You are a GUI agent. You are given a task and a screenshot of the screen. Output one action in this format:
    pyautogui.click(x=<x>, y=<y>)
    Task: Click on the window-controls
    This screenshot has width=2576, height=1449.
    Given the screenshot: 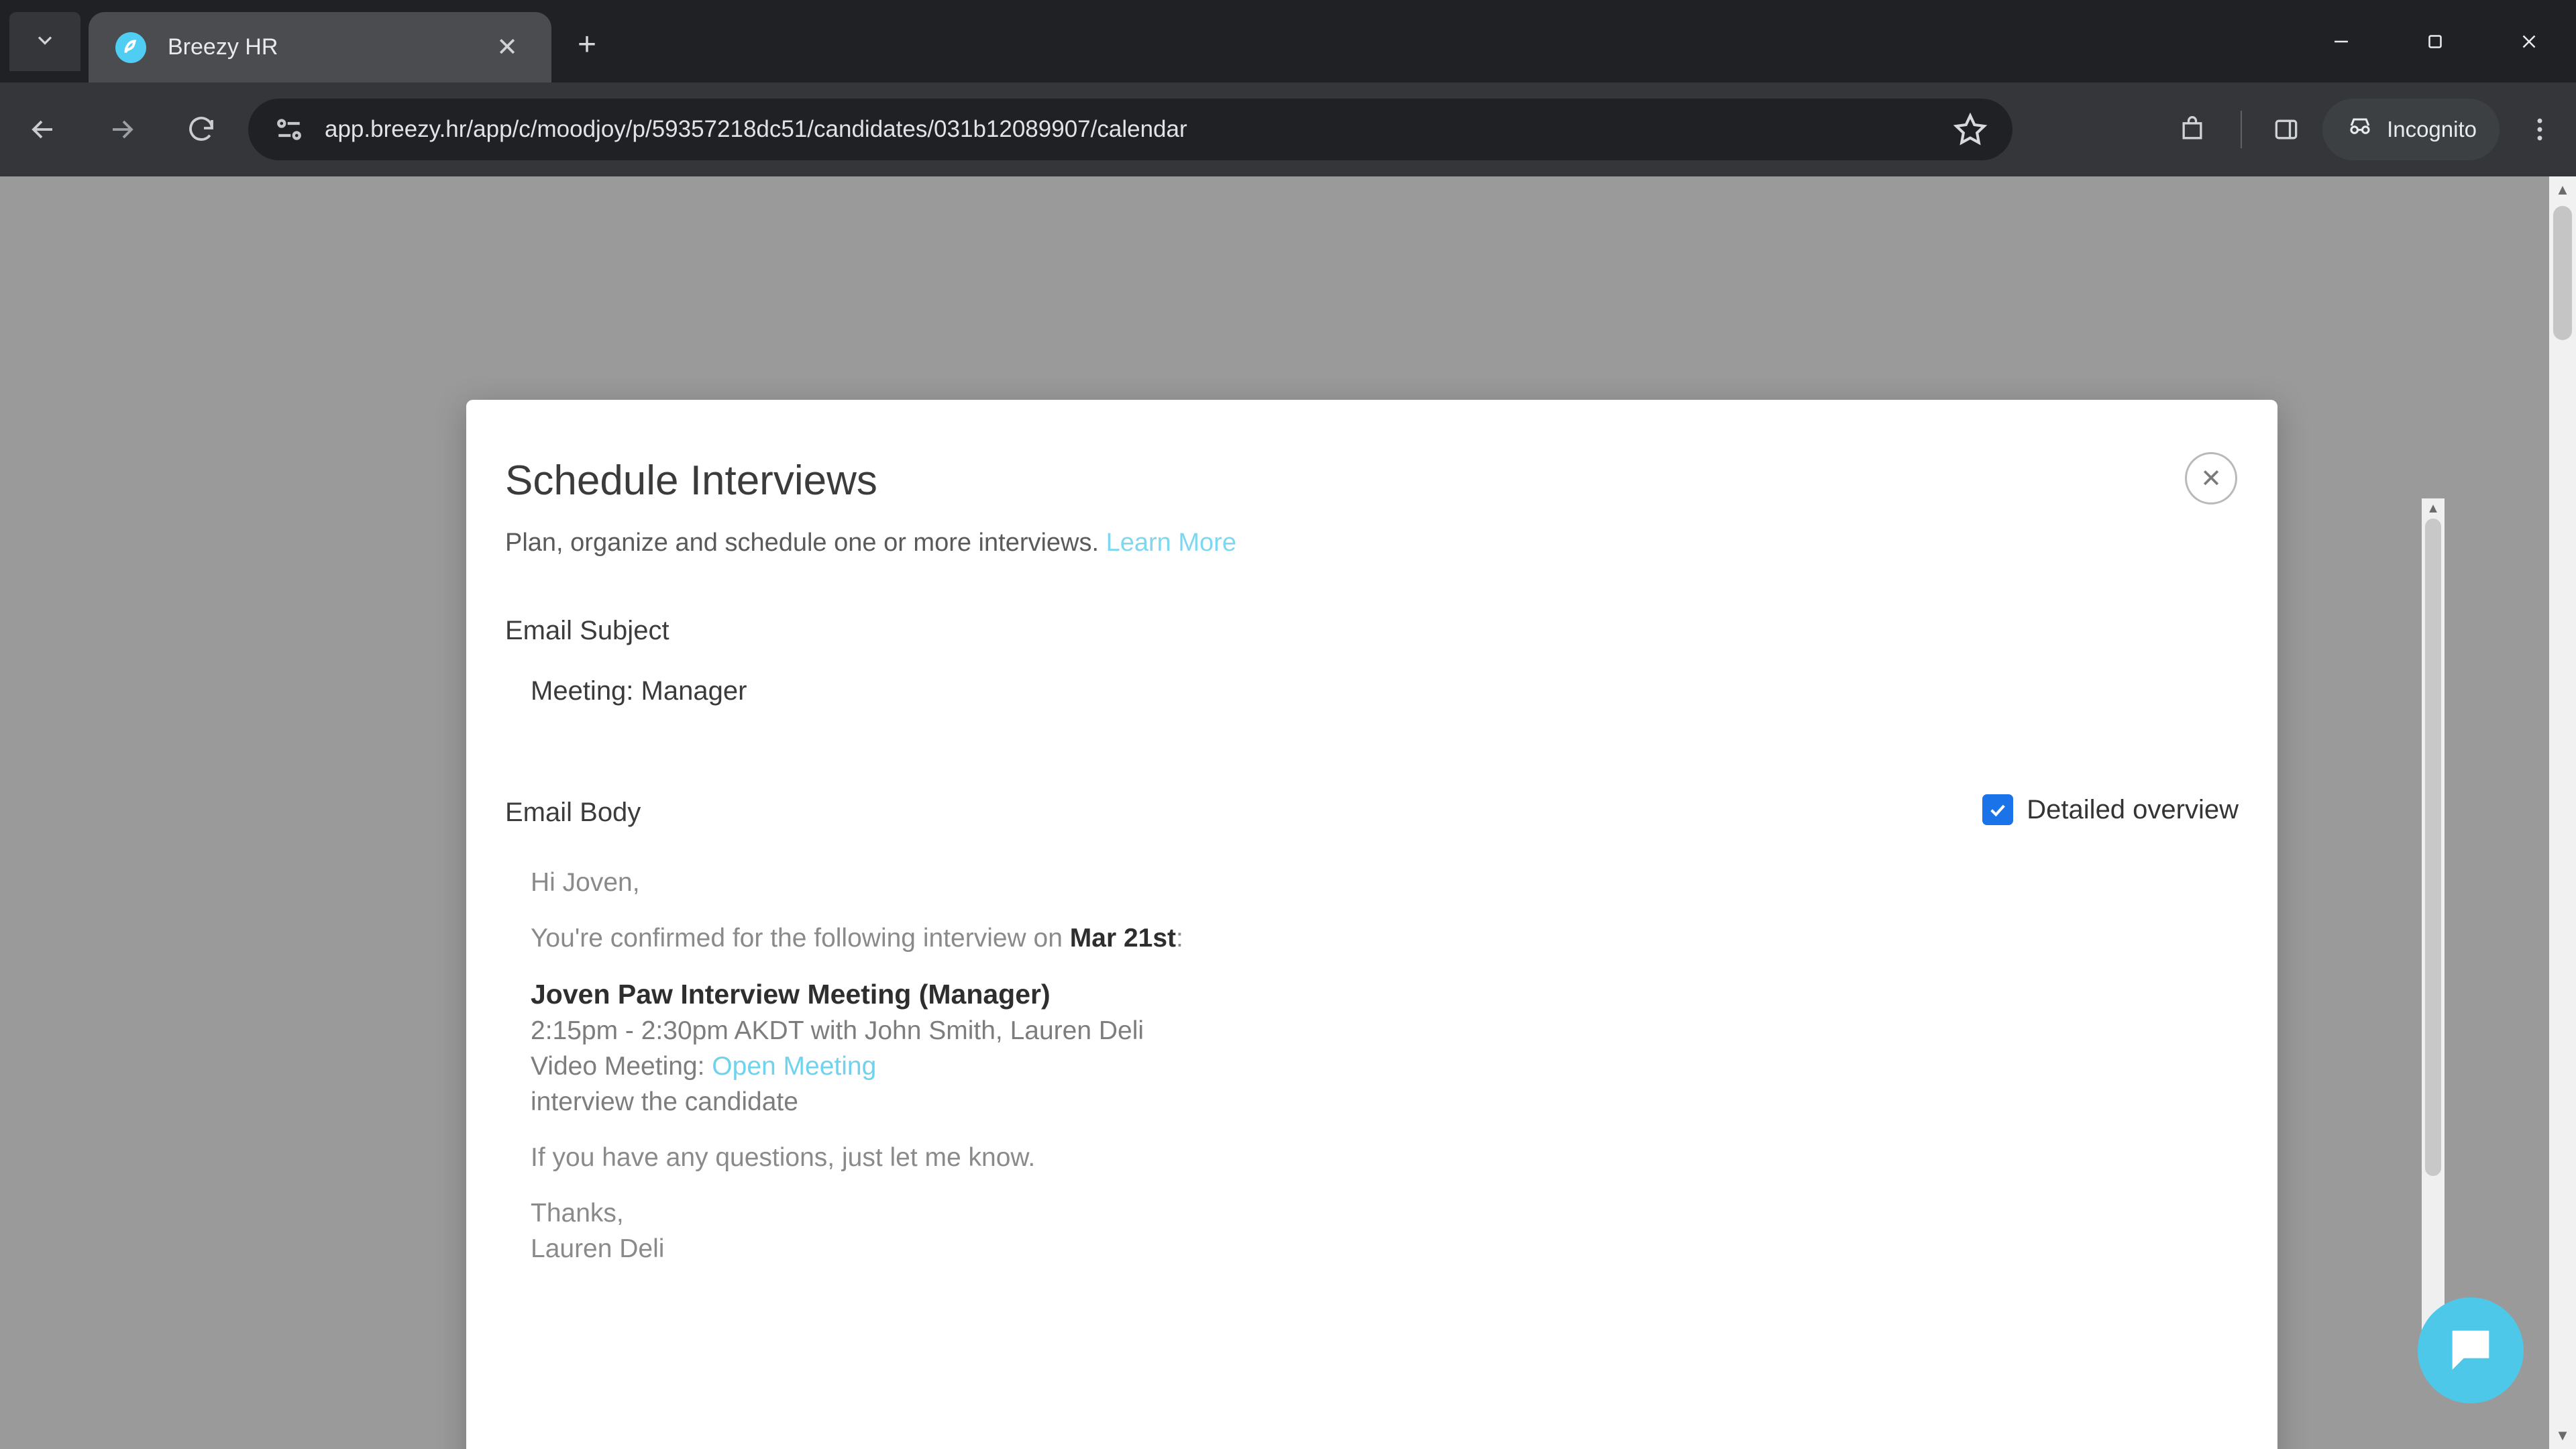 What is the action you would take?
    pyautogui.click(x=2435, y=41)
    